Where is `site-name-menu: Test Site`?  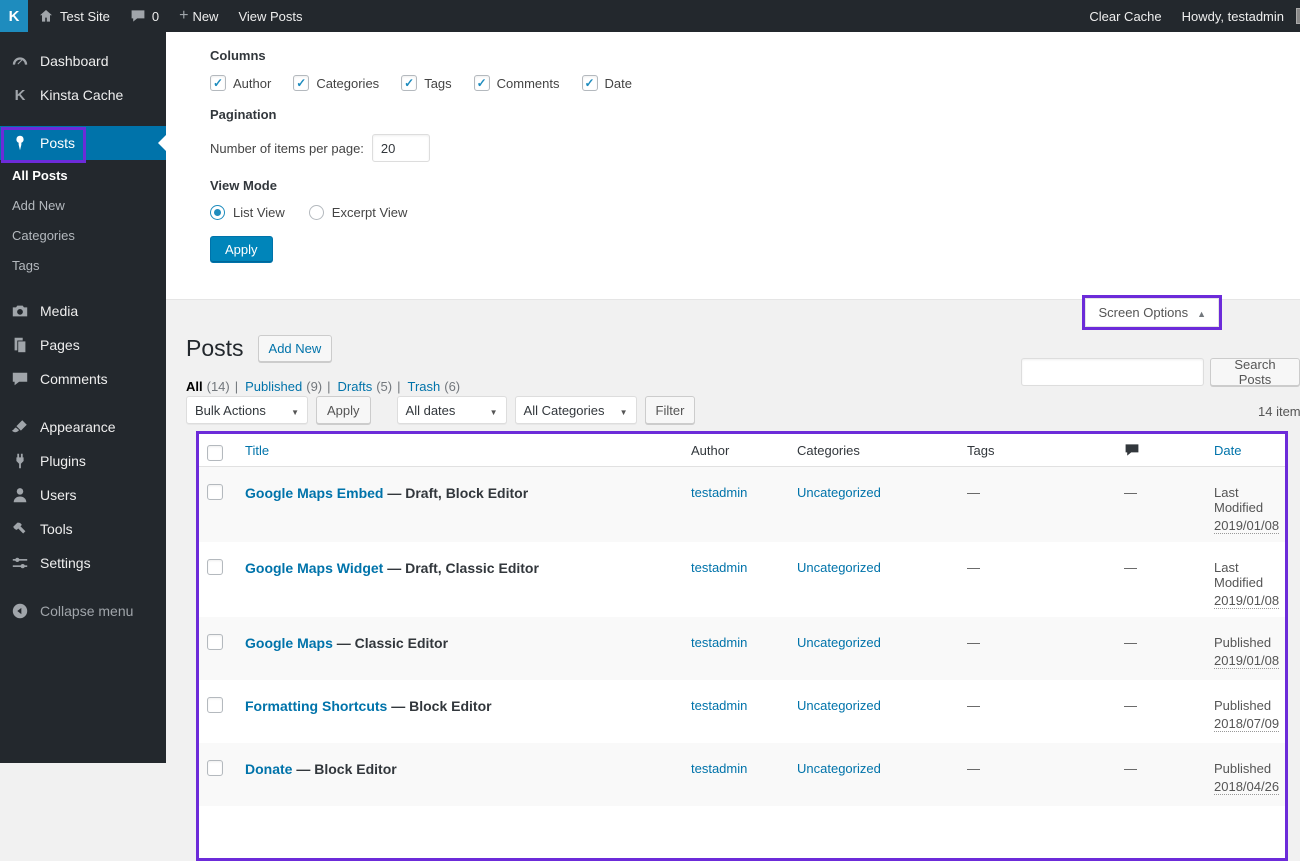 site-name-menu: Test Site is located at coordinates (74, 16).